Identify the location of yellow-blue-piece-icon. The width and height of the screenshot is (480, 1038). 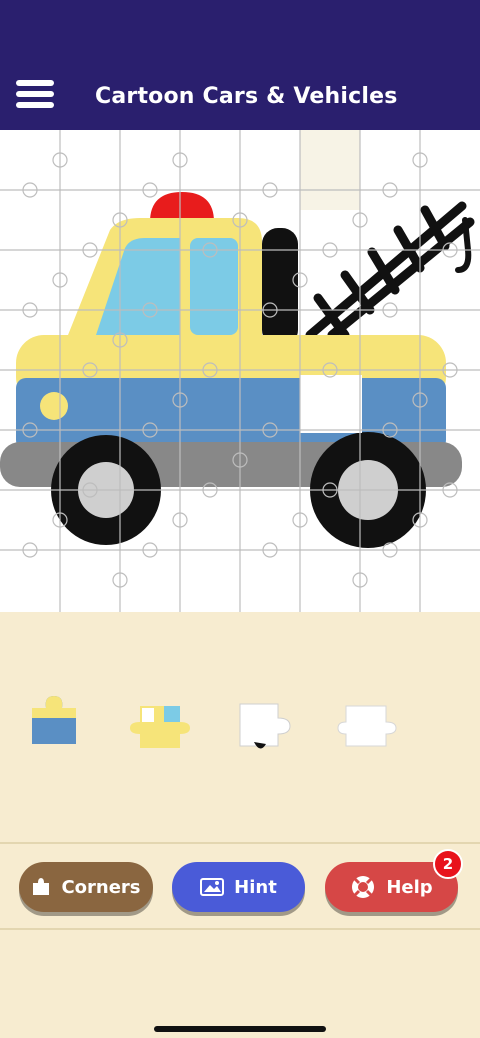
(160, 726).